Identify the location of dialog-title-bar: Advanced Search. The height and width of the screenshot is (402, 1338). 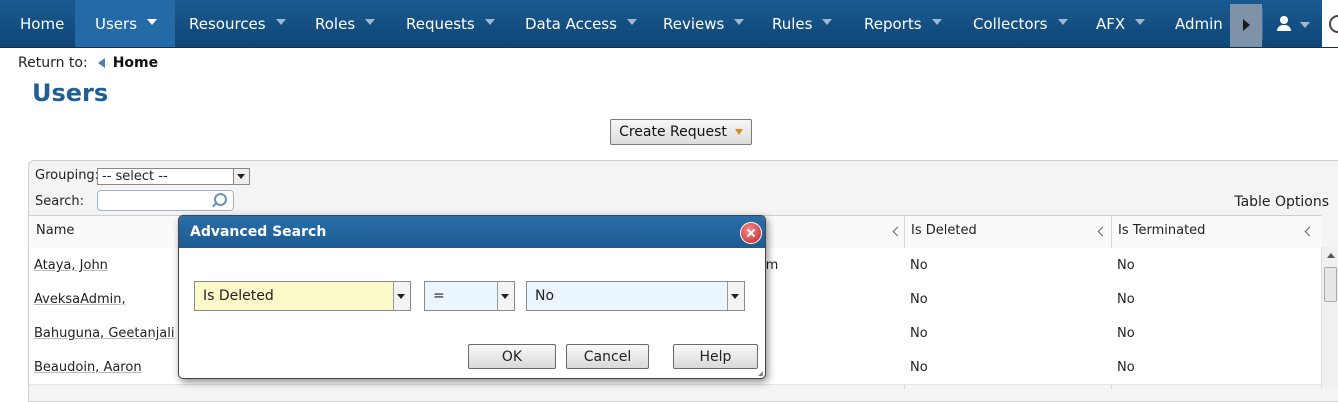
(472, 232).